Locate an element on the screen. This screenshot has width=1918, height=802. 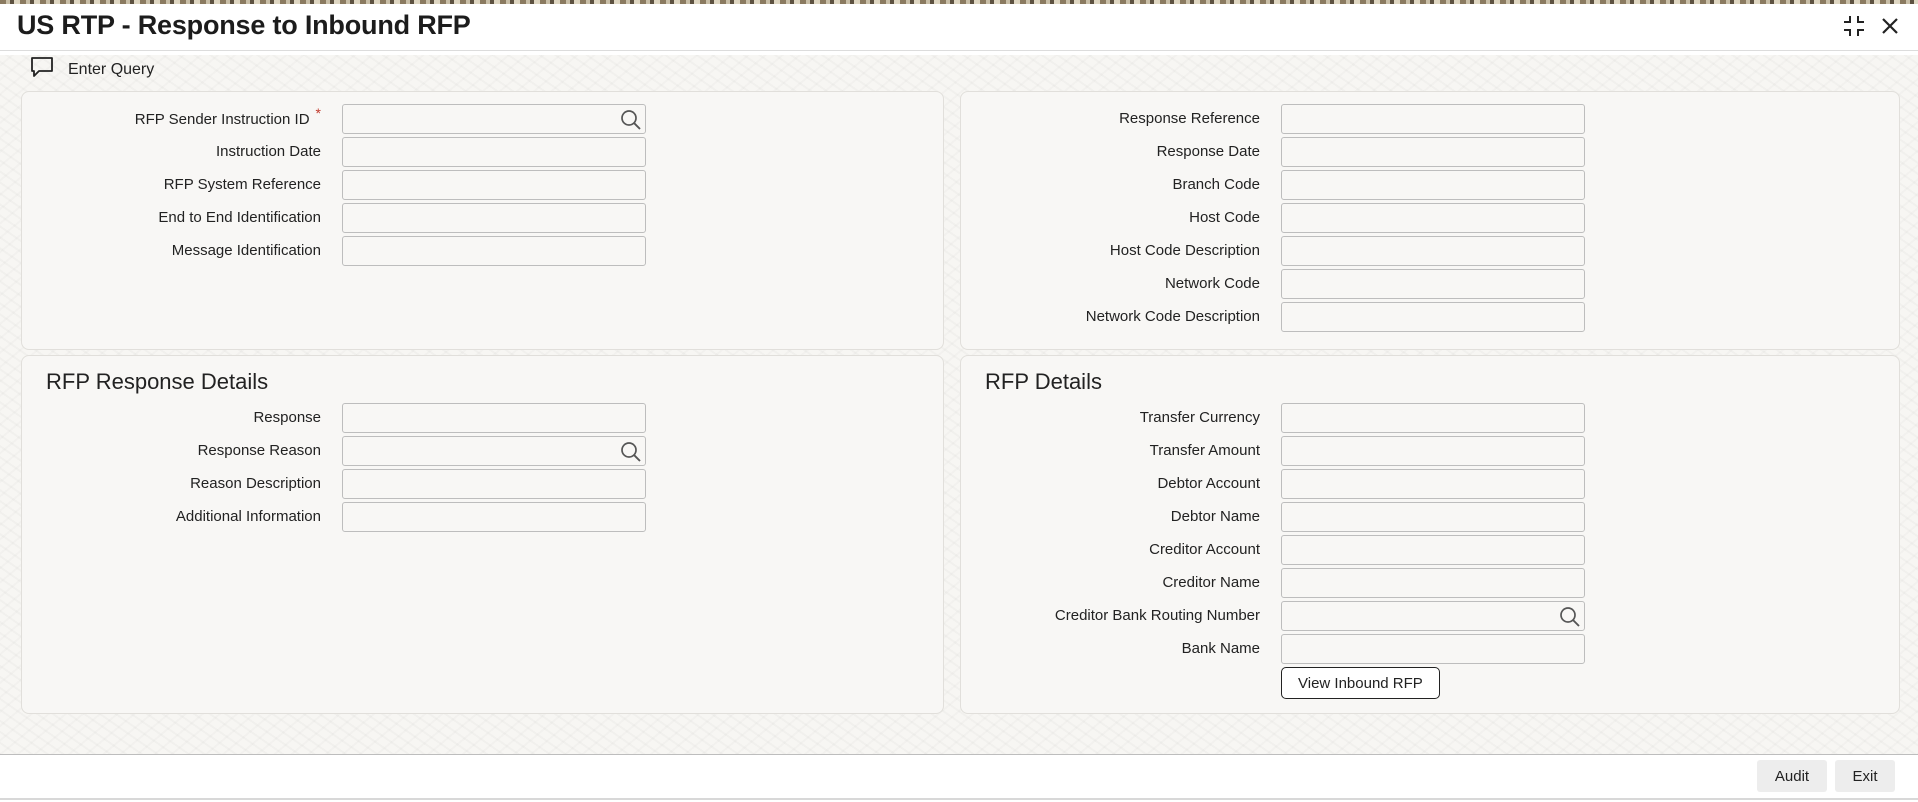
form-row-creditor-account: Creditor Account is located at coordinates (1311, 550).